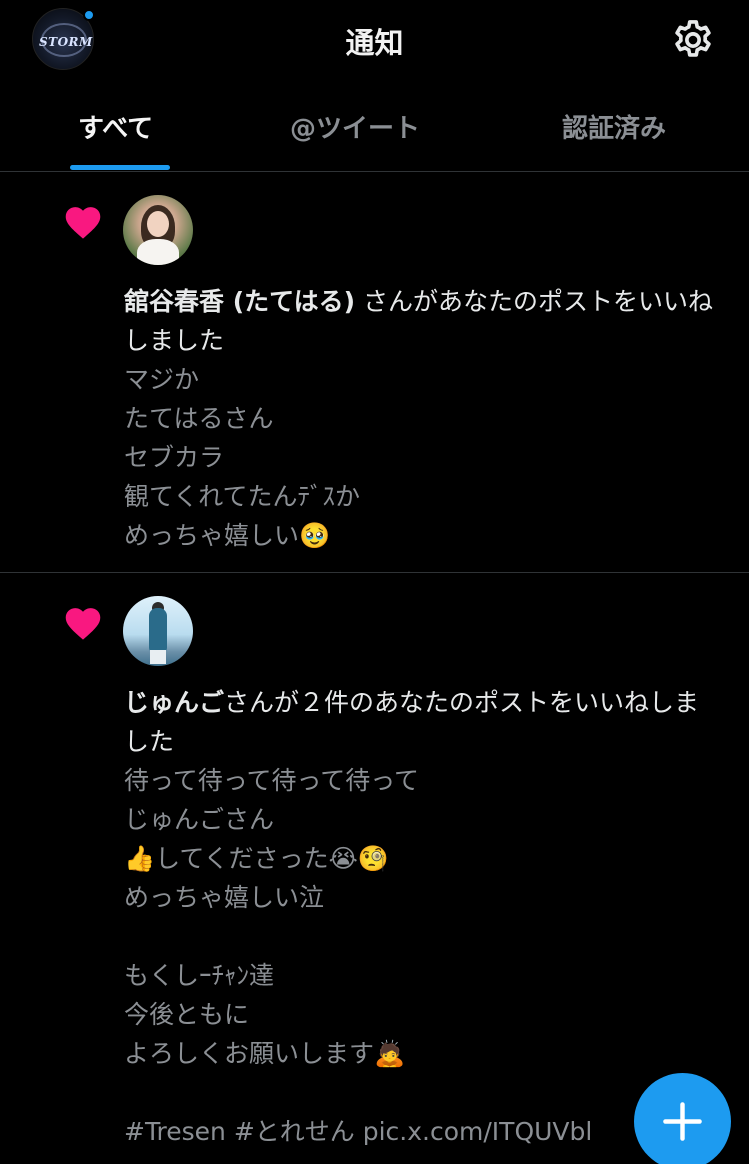 This screenshot has width=749, height=1164. Describe the element at coordinates (424, 321) in the screenshot. I see `notification-text: 舘谷春香 (たてはる) さんがあなたのポストをいいねしました` at that location.